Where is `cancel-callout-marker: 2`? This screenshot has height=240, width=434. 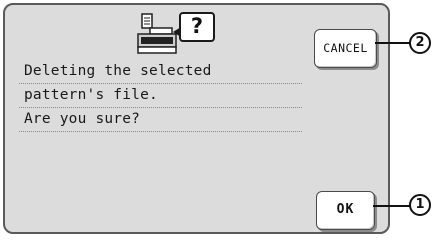 cancel-callout-marker: 2 is located at coordinates (420, 43).